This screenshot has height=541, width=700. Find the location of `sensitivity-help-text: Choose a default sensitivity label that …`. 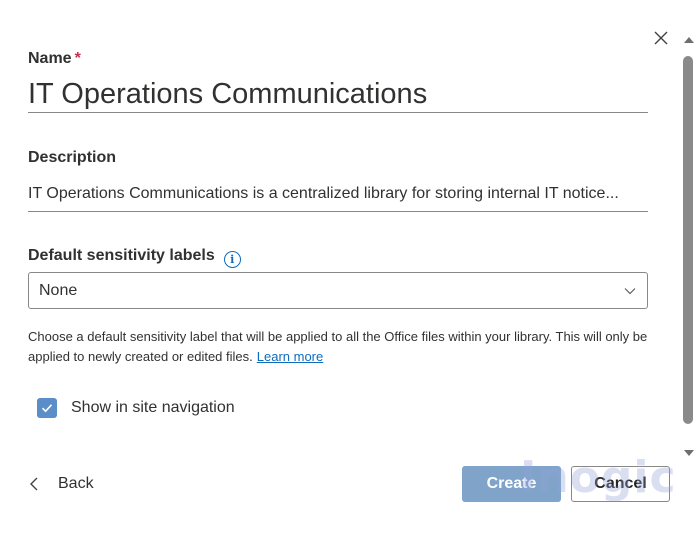

sensitivity-help-text: Choose a default sensitivity label that … is located at coordinates (339, 347).